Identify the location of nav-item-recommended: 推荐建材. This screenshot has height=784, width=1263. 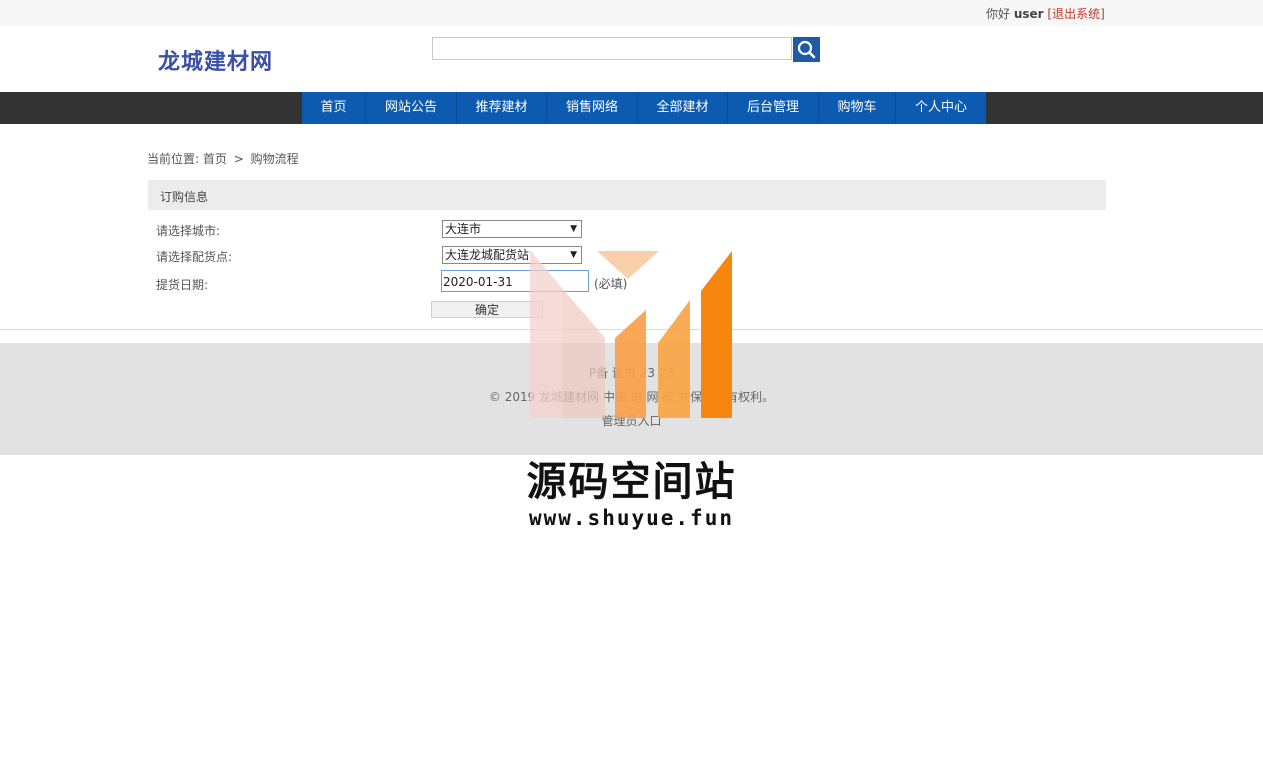
(502, 108).